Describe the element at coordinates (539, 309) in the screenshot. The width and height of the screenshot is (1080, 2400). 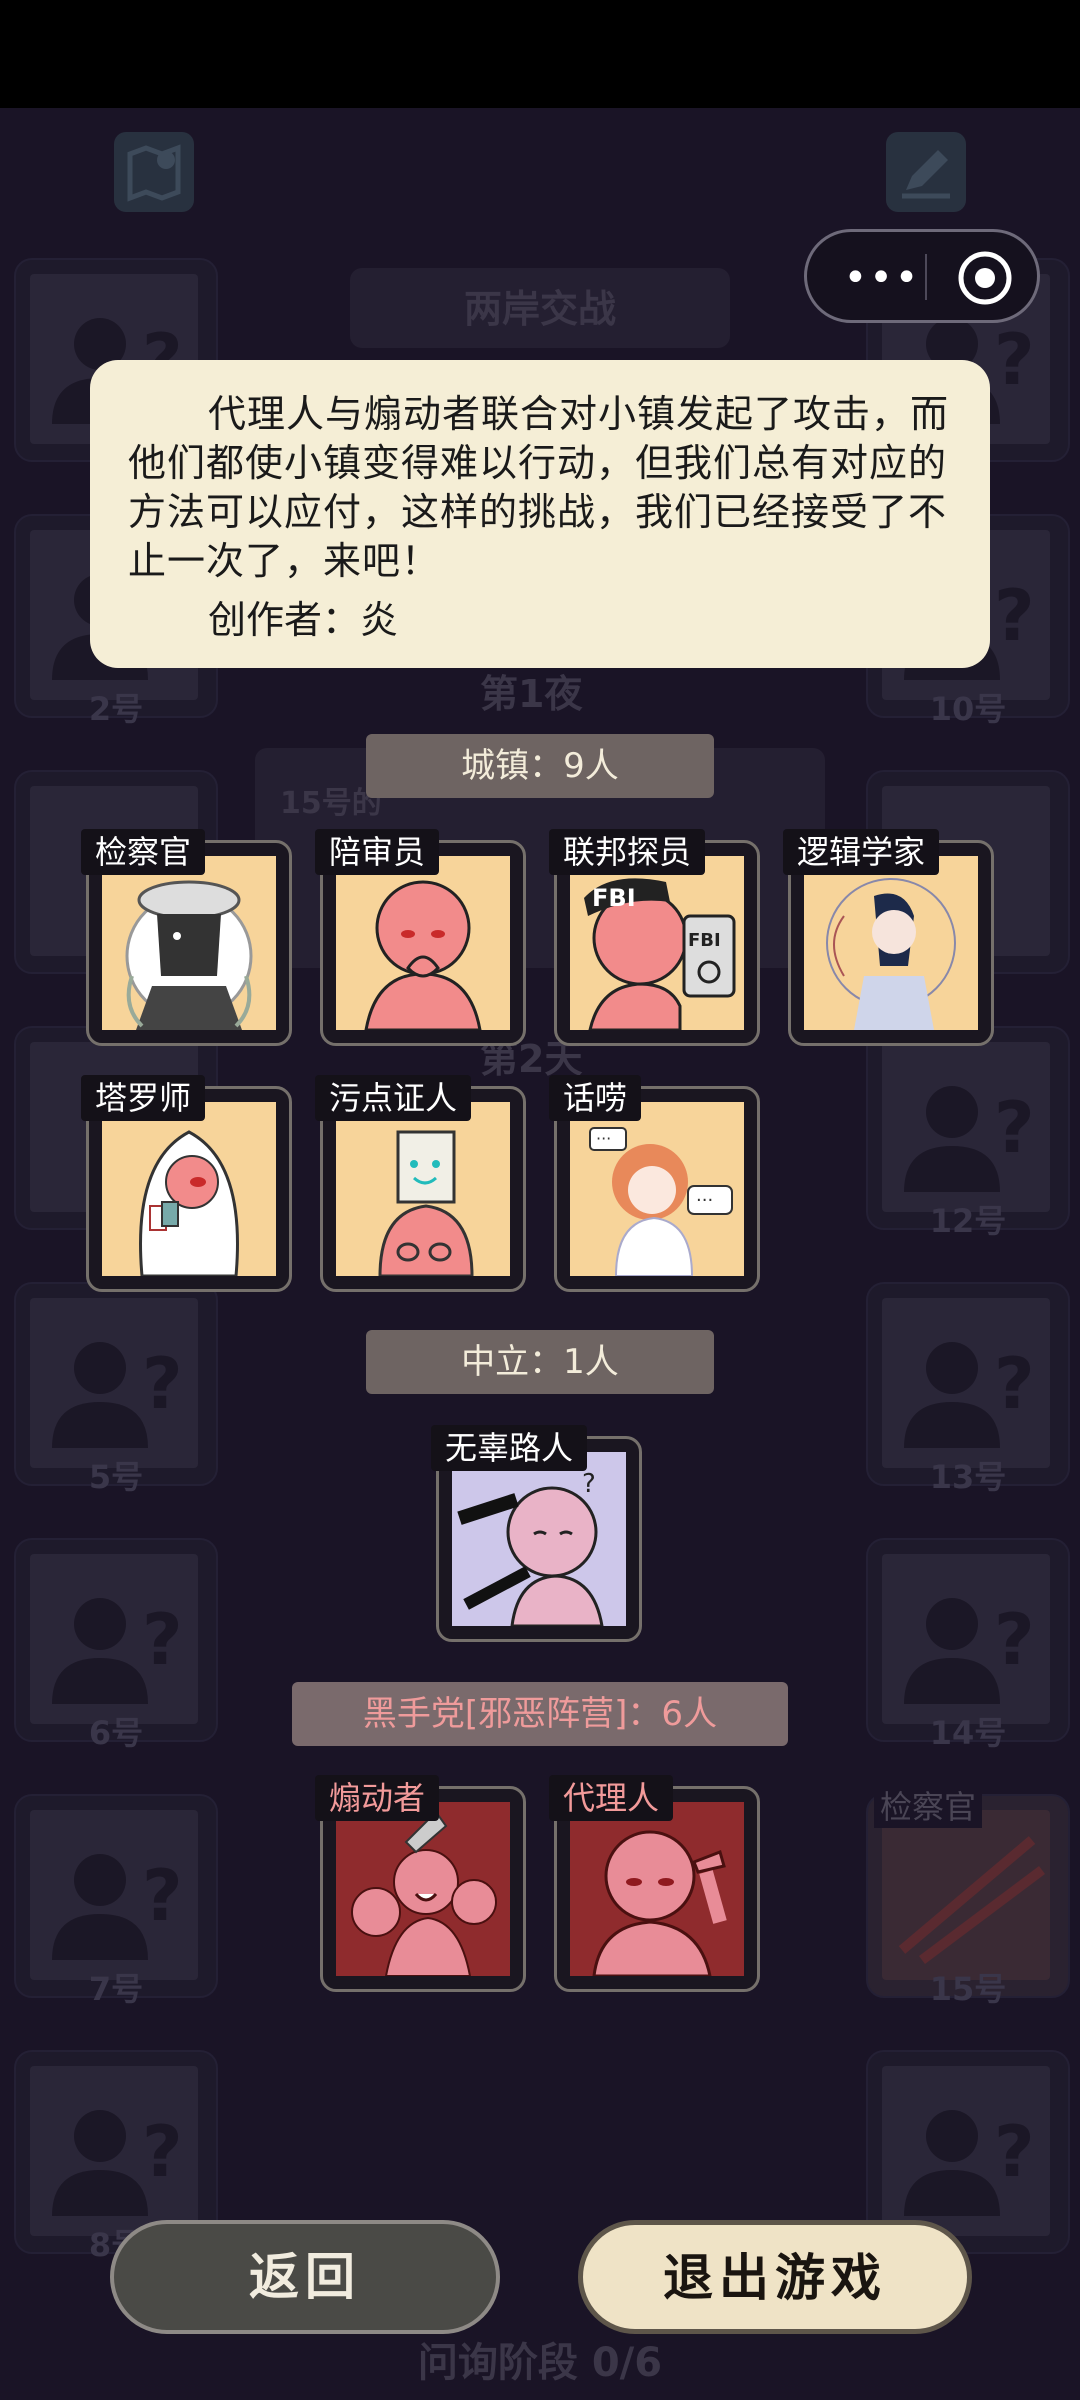
I see `bg-top-title: 两岸交战` at that location.